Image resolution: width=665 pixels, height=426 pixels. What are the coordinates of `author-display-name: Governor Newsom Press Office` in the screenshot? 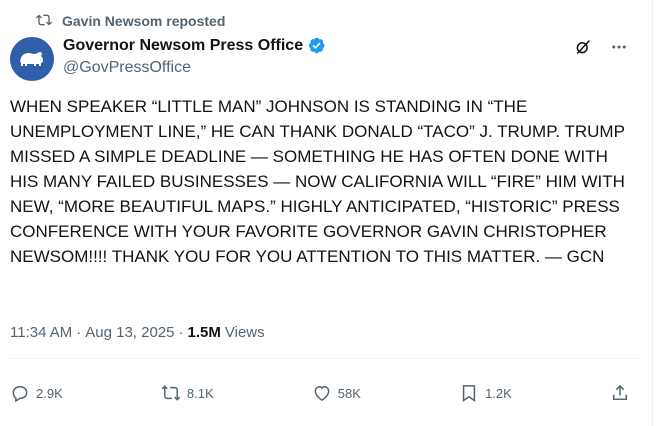 It's located at (183, 46).